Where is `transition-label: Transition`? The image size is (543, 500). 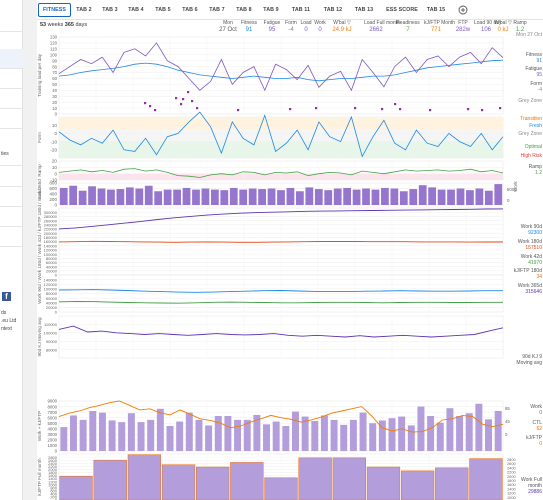 transition-label: Transition is located at coordinates (531, 119).